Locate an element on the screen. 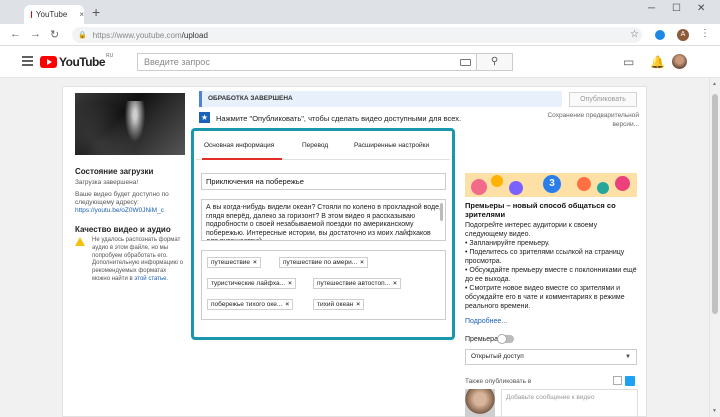  description-scrollbar is located at coordinates (441, 212).